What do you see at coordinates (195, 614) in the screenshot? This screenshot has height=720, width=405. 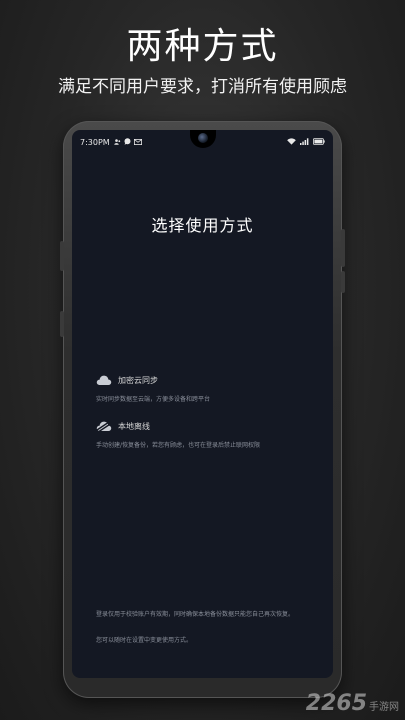 I see `login-note: 登录仅用于校验账户有效期，同时确保本地备份数据只能您自己再次恢复。` at bounding box center [195, 614].